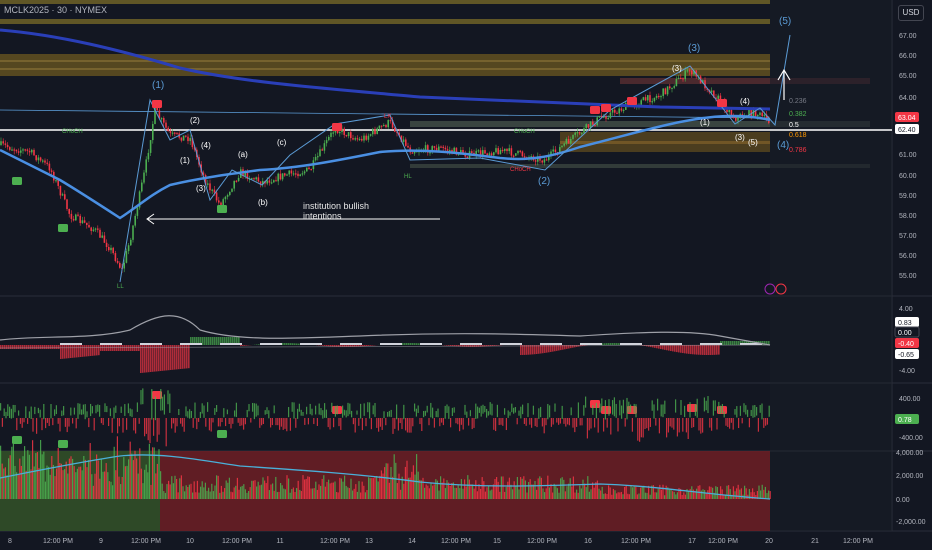 This screenshot has height=550, width=932. I want to click on symbol-title: MCLK2025 · 30 · NYMEX, so click(55, 10).